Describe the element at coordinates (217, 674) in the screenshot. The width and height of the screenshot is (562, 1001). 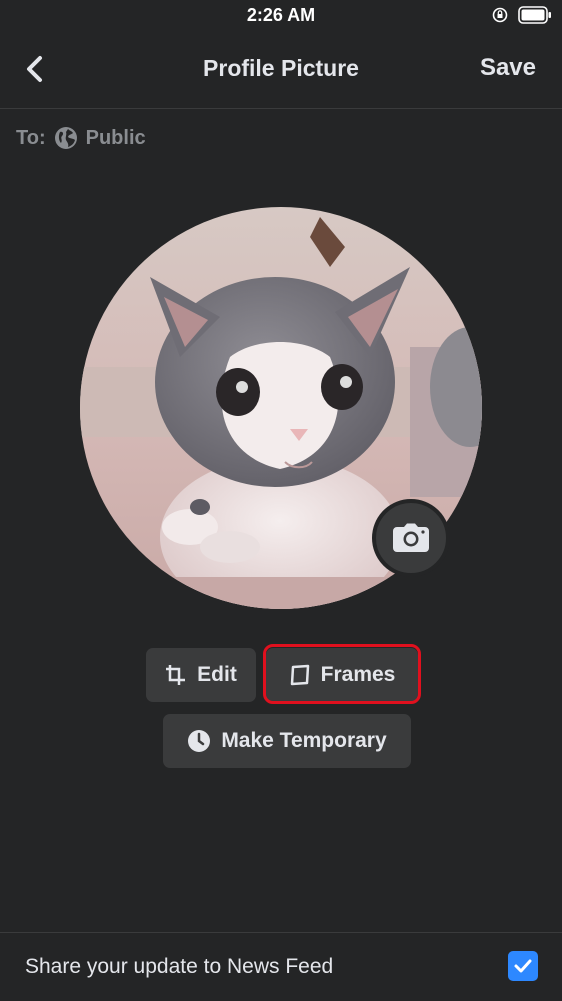
I see `edit-label: Edit` at that location.